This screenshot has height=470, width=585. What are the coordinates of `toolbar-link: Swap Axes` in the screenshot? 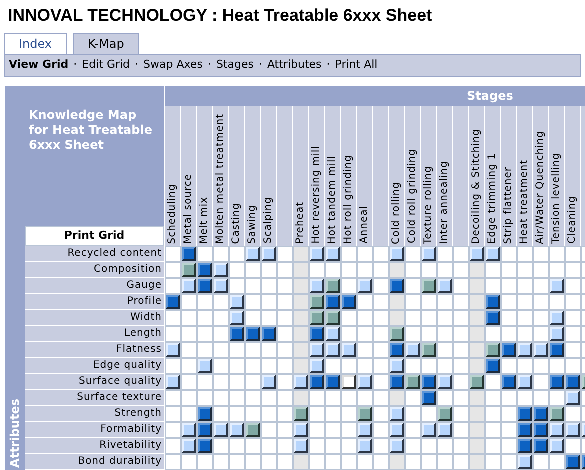 It's located at (173, 65).